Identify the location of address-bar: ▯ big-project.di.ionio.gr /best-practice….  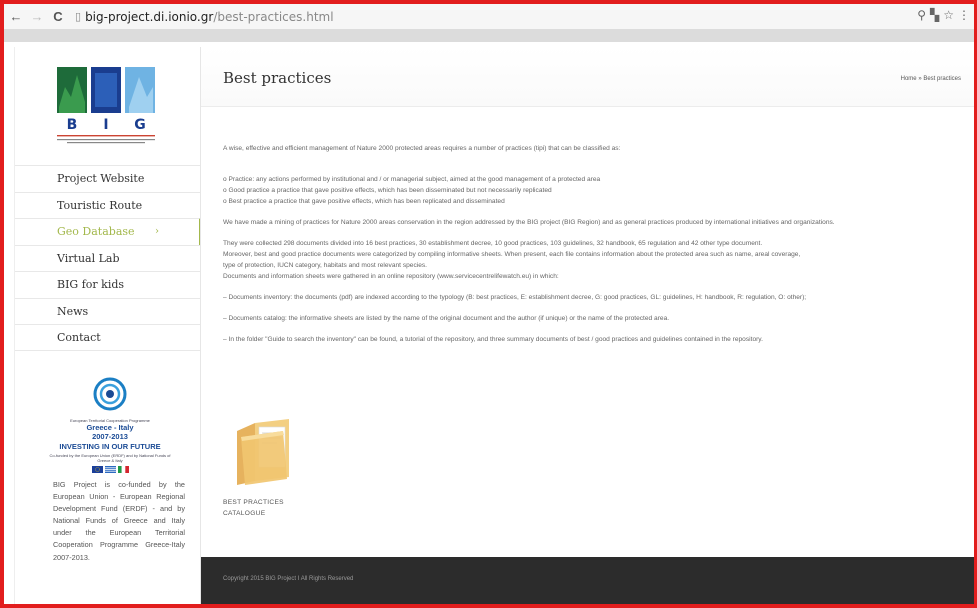
(204, 17).